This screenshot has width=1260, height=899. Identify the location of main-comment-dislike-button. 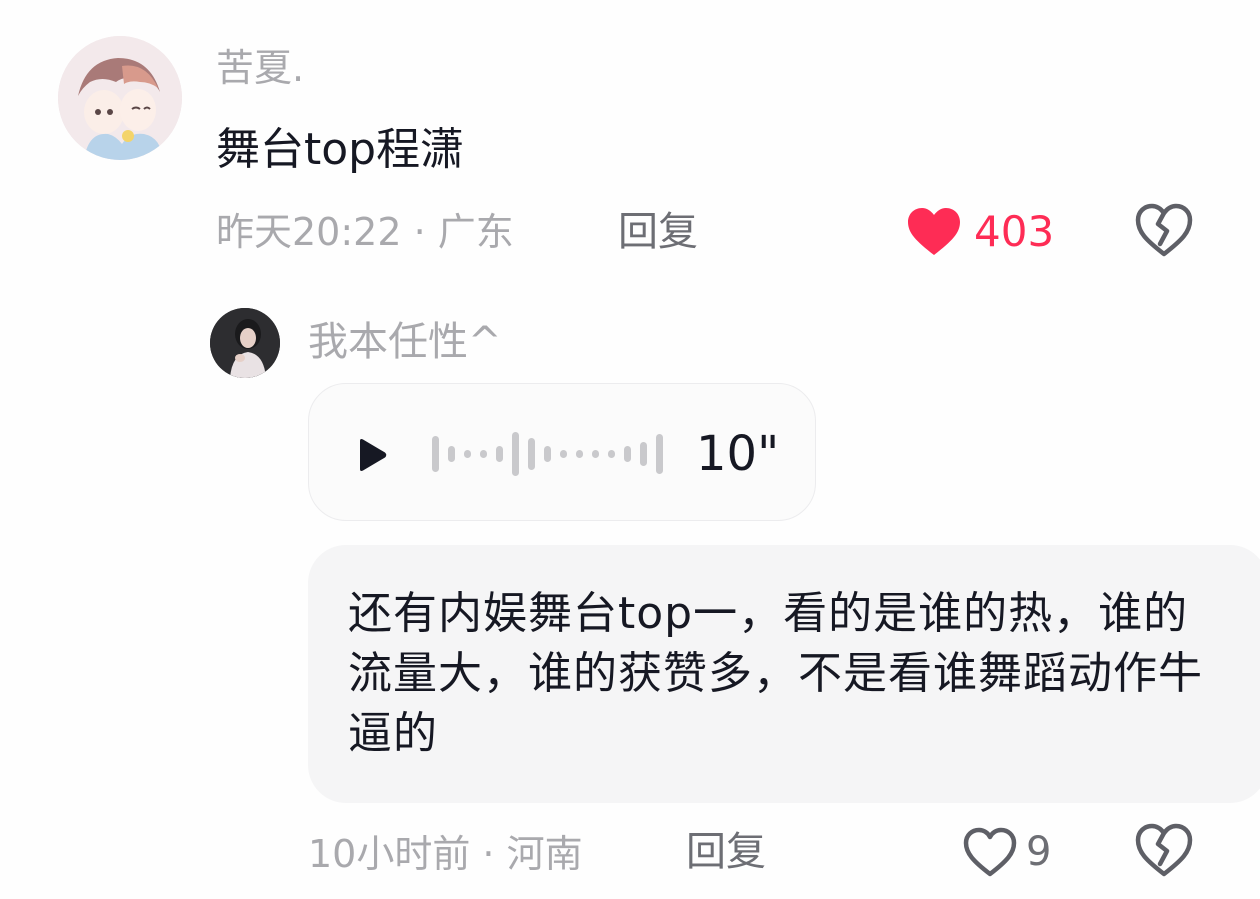
(1164, 232).